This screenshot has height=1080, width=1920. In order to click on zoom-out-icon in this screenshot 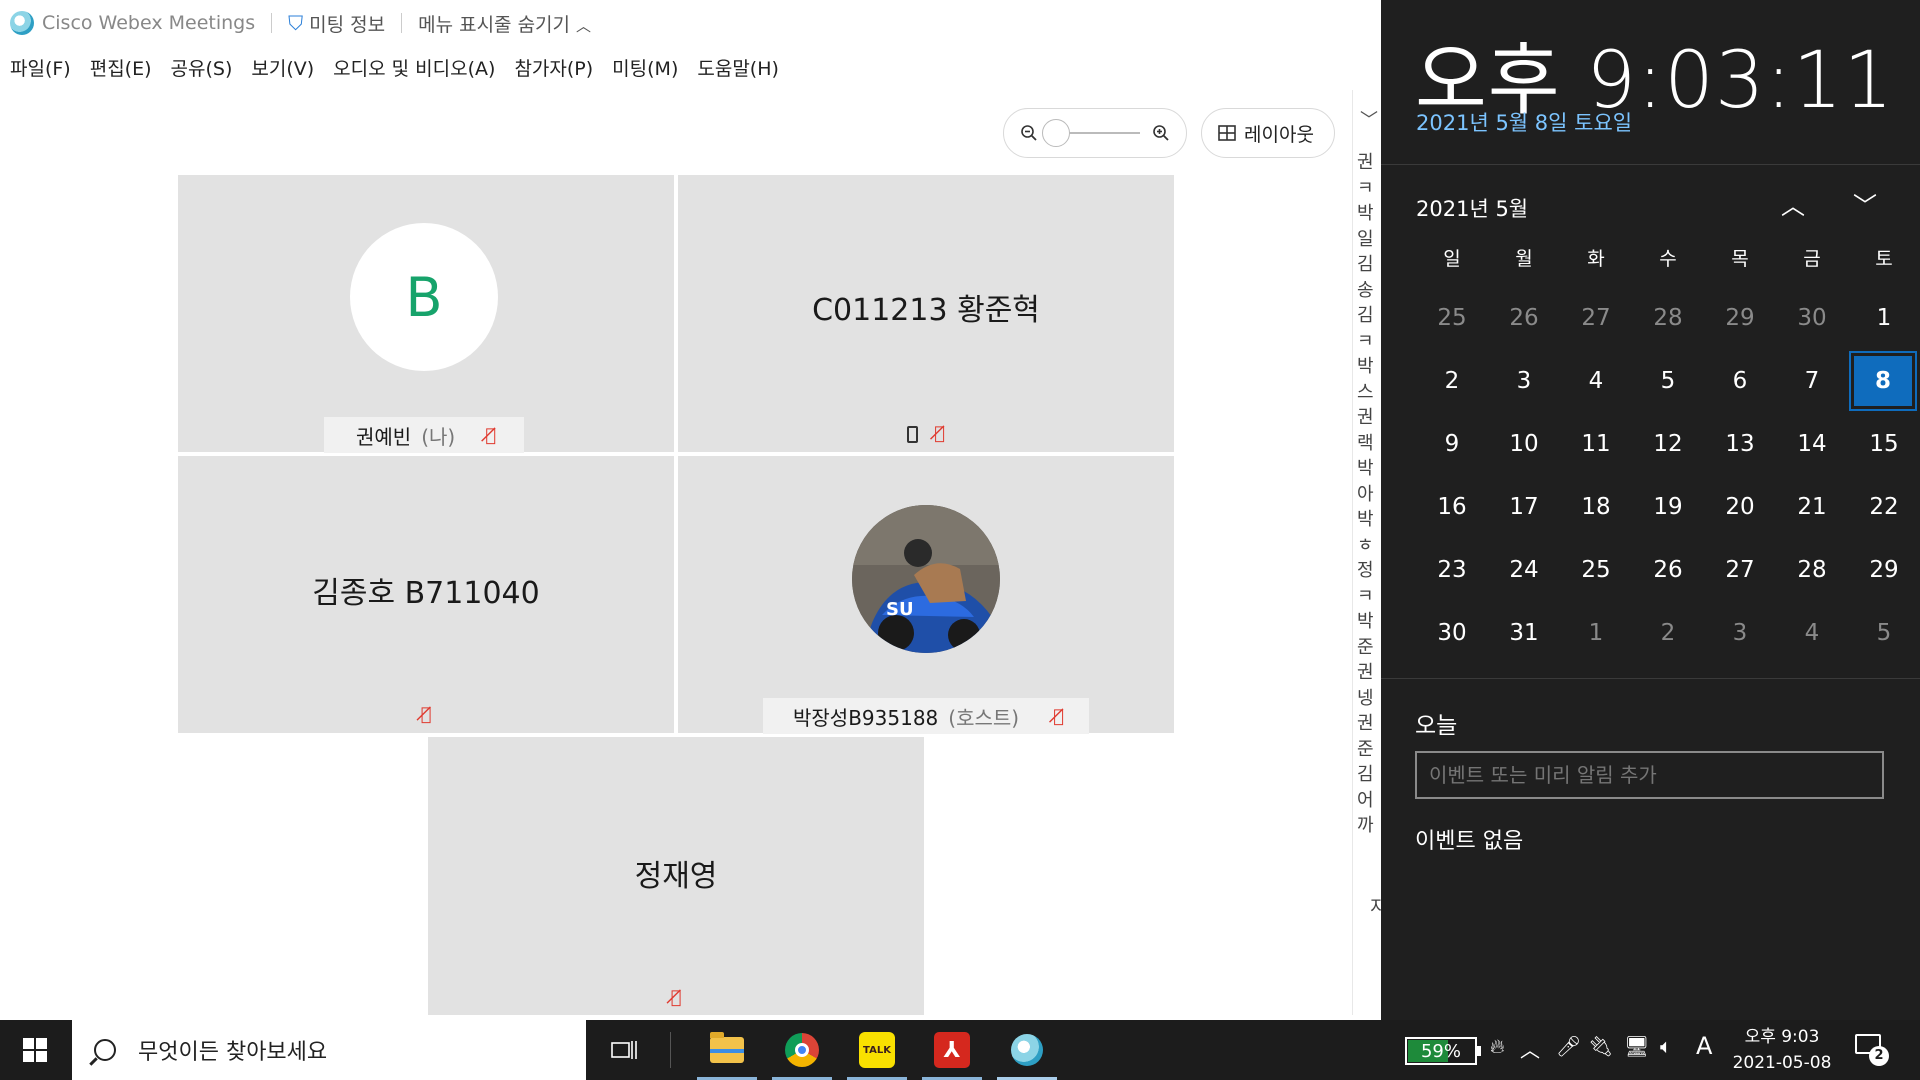, I will do `click(1029, 133)`.